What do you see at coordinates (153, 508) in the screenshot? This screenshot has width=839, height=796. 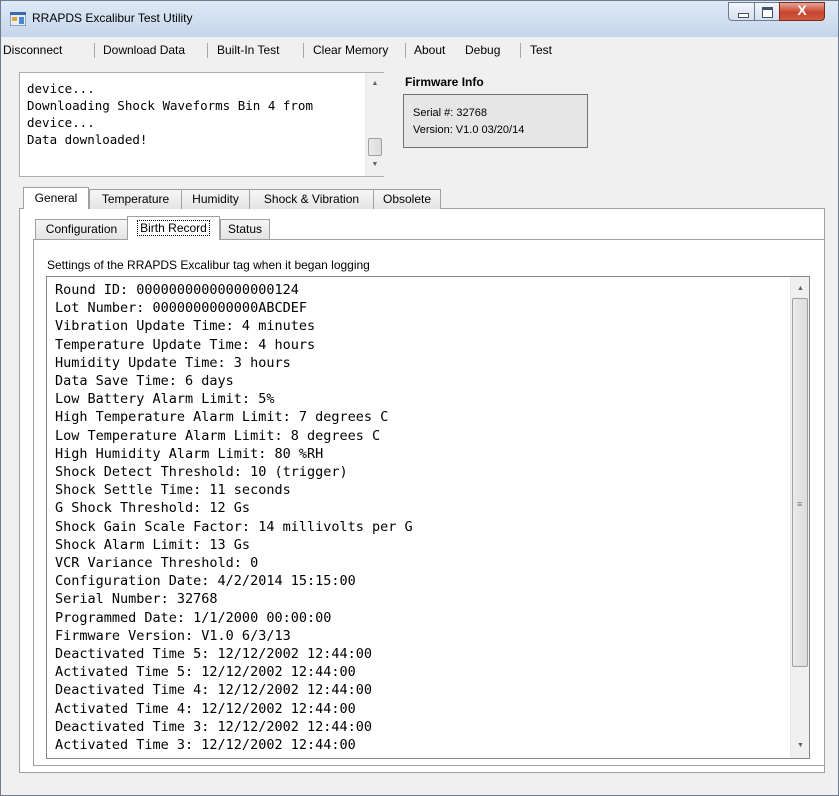 I see `record-line: G Shock Threshold: 12 Gs` at bounding box center [153, 508].